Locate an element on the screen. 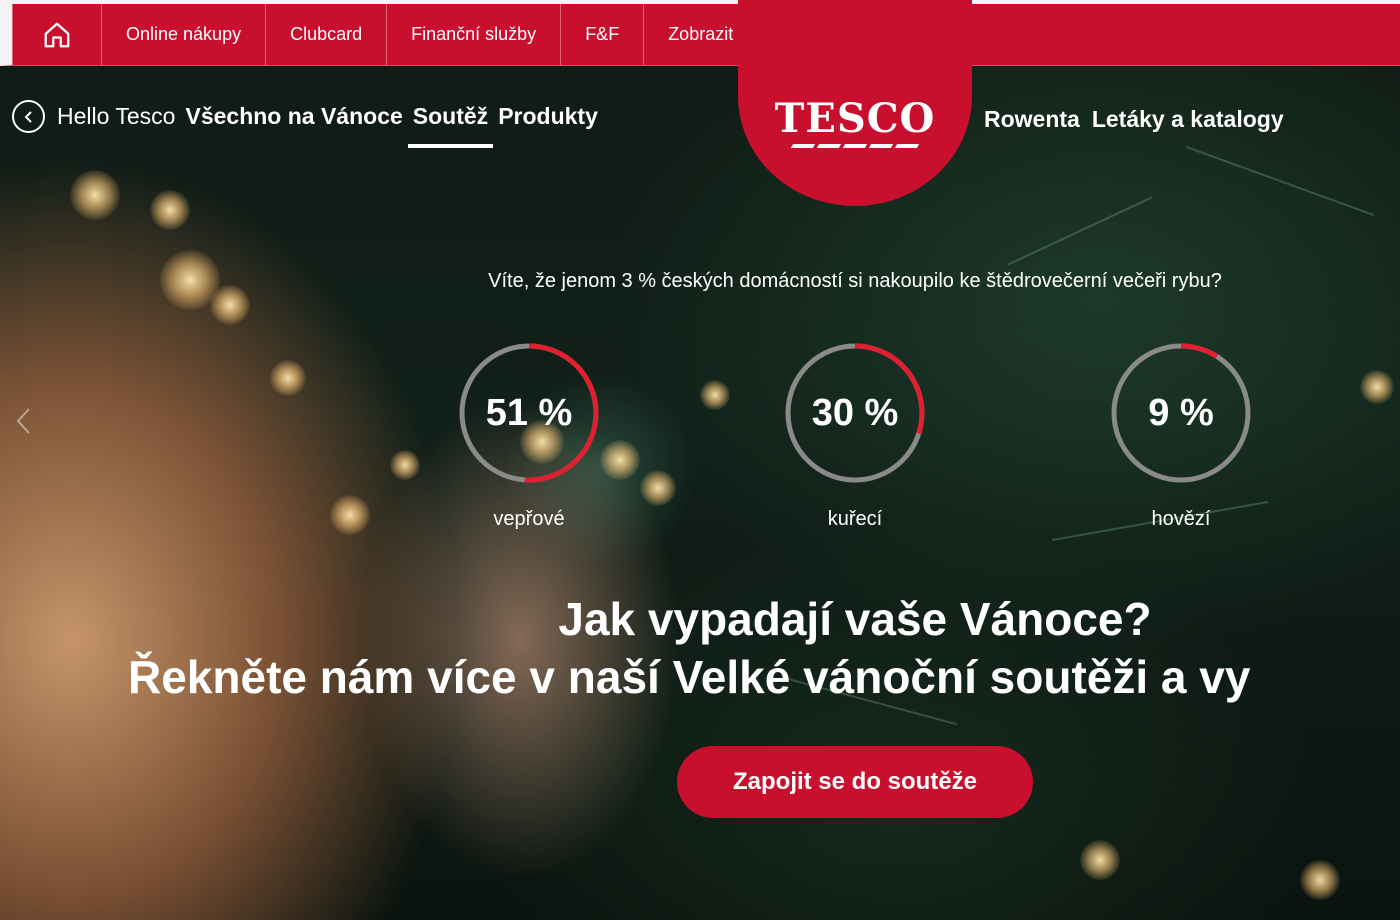 The image size is (1400, 920). logo-stripes is located at coordinates (855, 145).